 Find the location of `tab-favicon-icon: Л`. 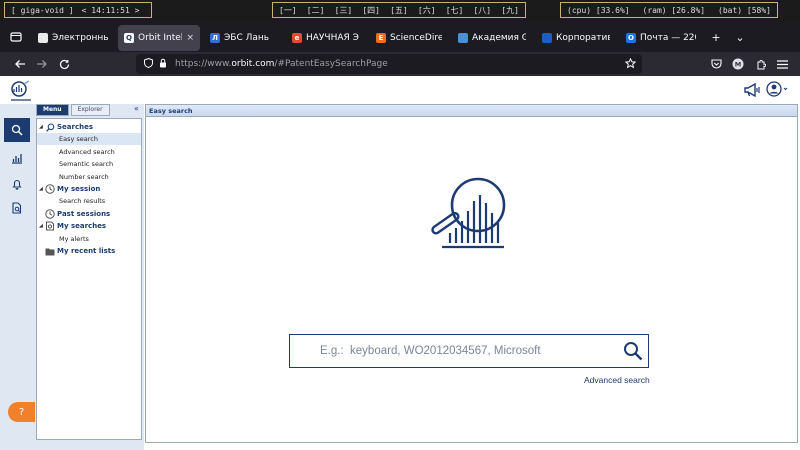

tab-favicon-icon: Л is located at coordinates (215, 38).